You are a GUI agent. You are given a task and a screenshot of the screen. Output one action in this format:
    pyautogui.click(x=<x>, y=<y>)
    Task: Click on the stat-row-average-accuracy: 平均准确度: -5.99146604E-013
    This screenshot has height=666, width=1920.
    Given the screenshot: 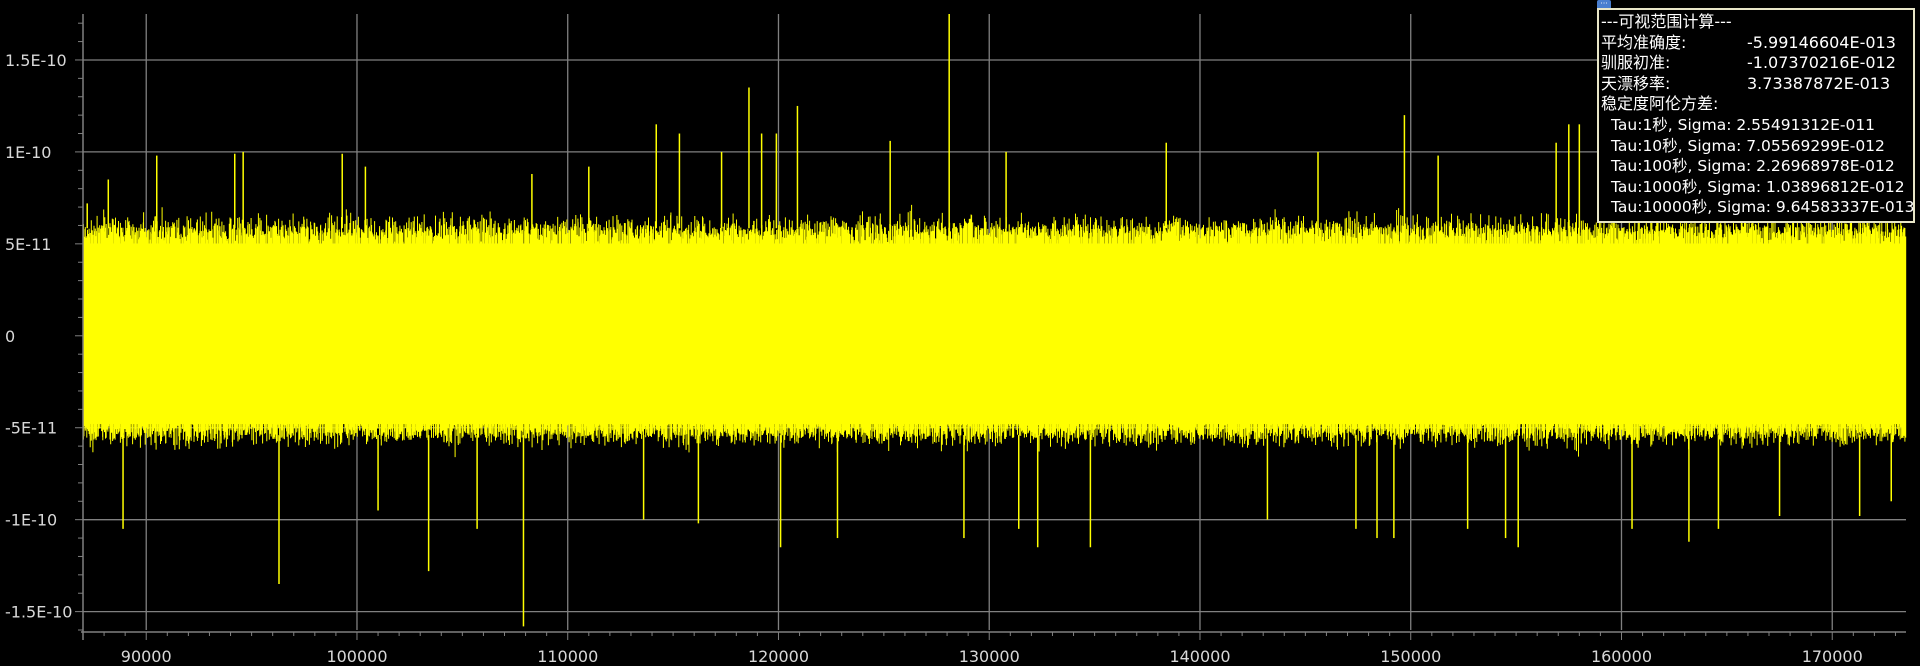 What is the action you would take?
    pyautogui.click(x=1756, y=43)
    